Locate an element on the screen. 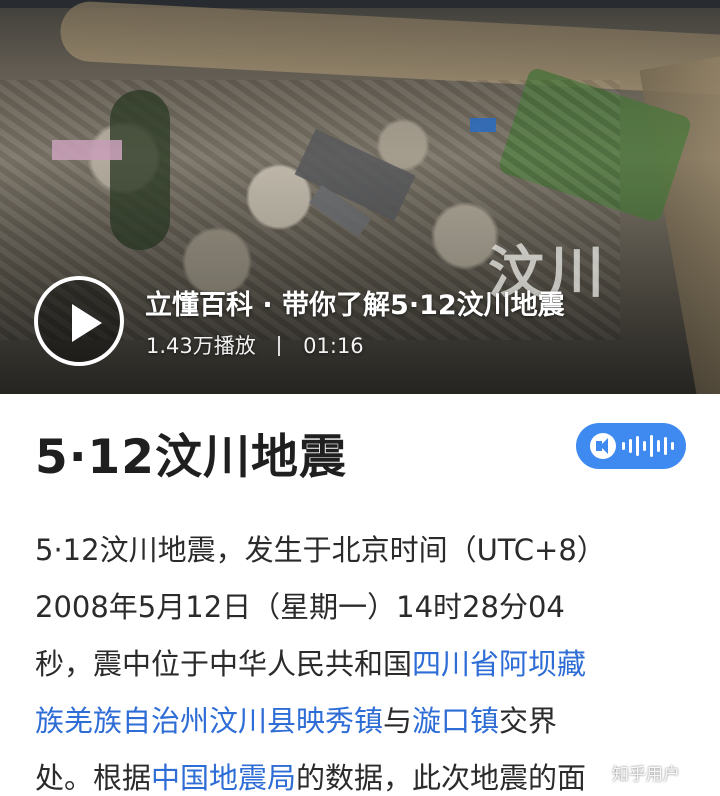 This screenshot has width=720, height=796. meta-divider is located at coordinates (279, 346).